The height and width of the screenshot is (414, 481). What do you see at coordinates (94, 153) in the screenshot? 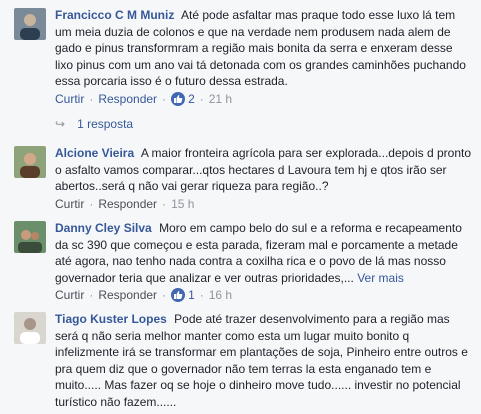
I see `comment-author: Alcione Vieira` at bounding box center [94, 153].